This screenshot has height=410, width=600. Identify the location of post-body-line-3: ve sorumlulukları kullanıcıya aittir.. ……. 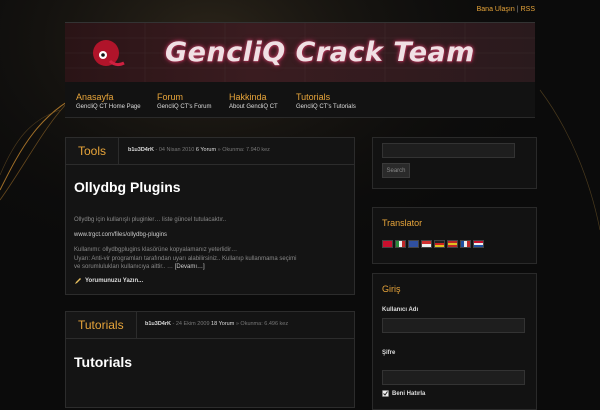
(210, 267).